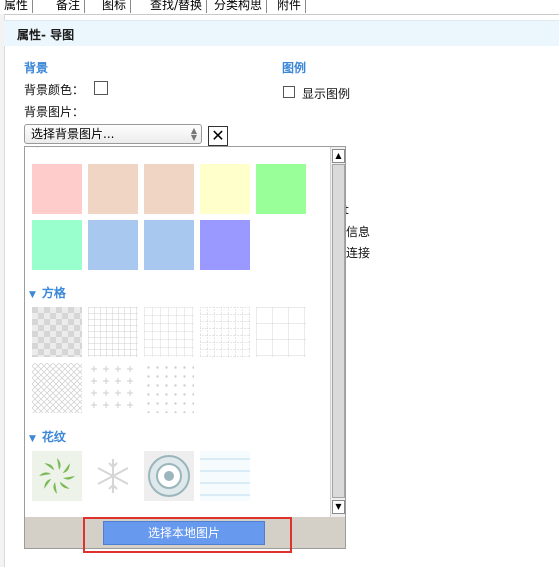 The height and width of the screenshot is (567, 559). What do you see at coordinates (47, 436) in the screenshot?
I see `group-title-floral: ▼ 花纹` at bounding box center [47, 436].